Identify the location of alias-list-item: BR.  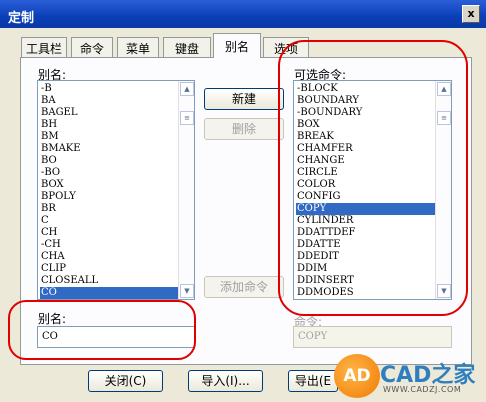
(117, 209).